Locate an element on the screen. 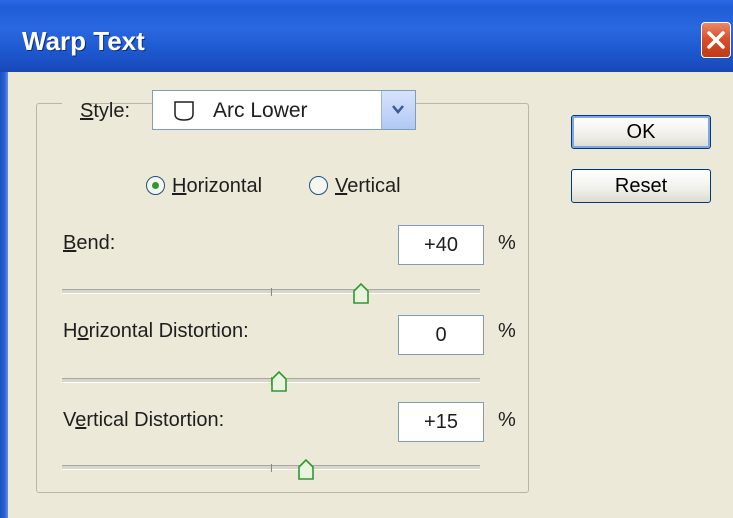 The image size is (733, 518). close-button is located at coordinates (716, 40).